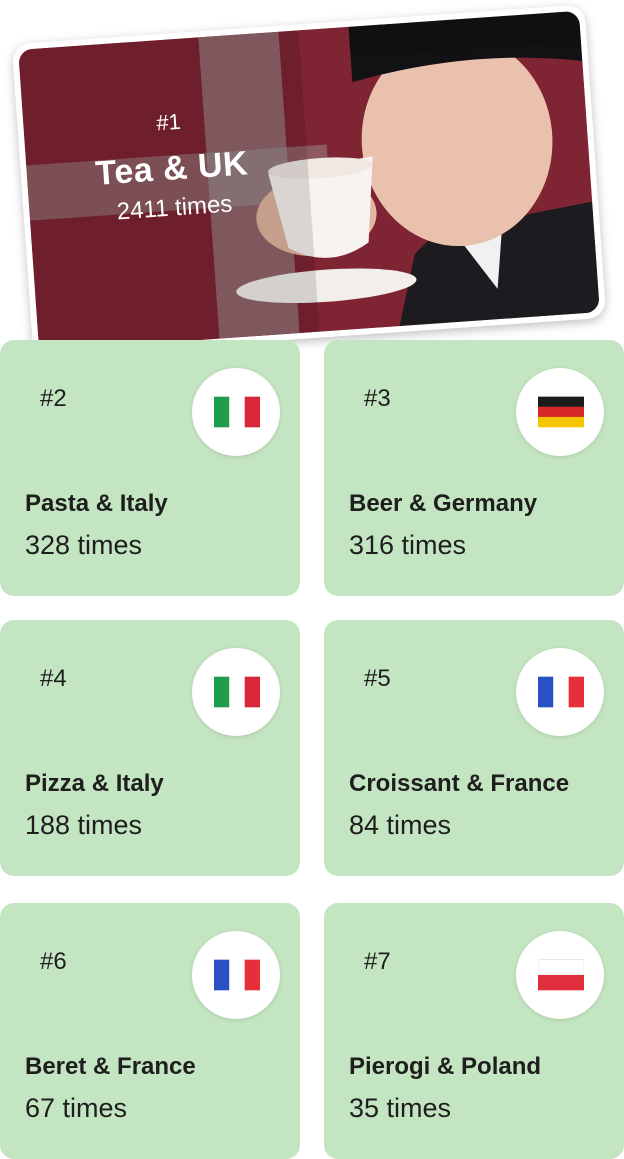 The image size is (624, 1159). I want to click on item-count: 188 times, so click(84, 825).